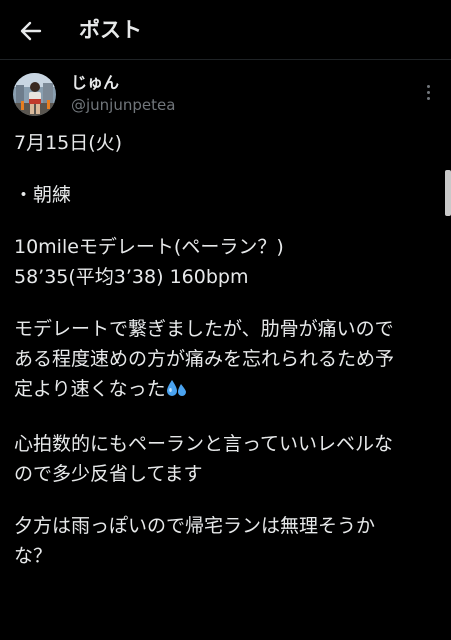 The width and height of the screenshot is (451, 640). I want to click on post-paragraph: 10mileモデレート(ペーラン？) 58’35(平均3’38) 160bpm, so click(226, 262).